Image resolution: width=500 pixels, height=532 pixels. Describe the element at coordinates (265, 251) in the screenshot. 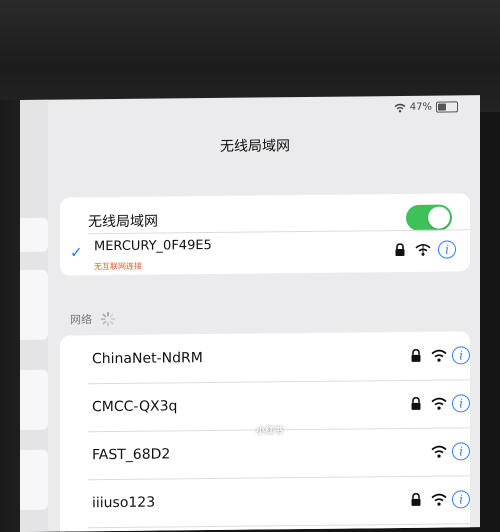

I see `connected-network-row: ✓ MERCURY_0F49E5 无互联网连接 i` at that location.